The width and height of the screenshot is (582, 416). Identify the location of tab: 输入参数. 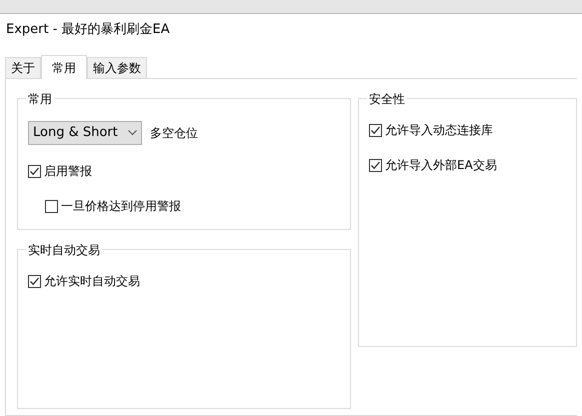
(117, 67).